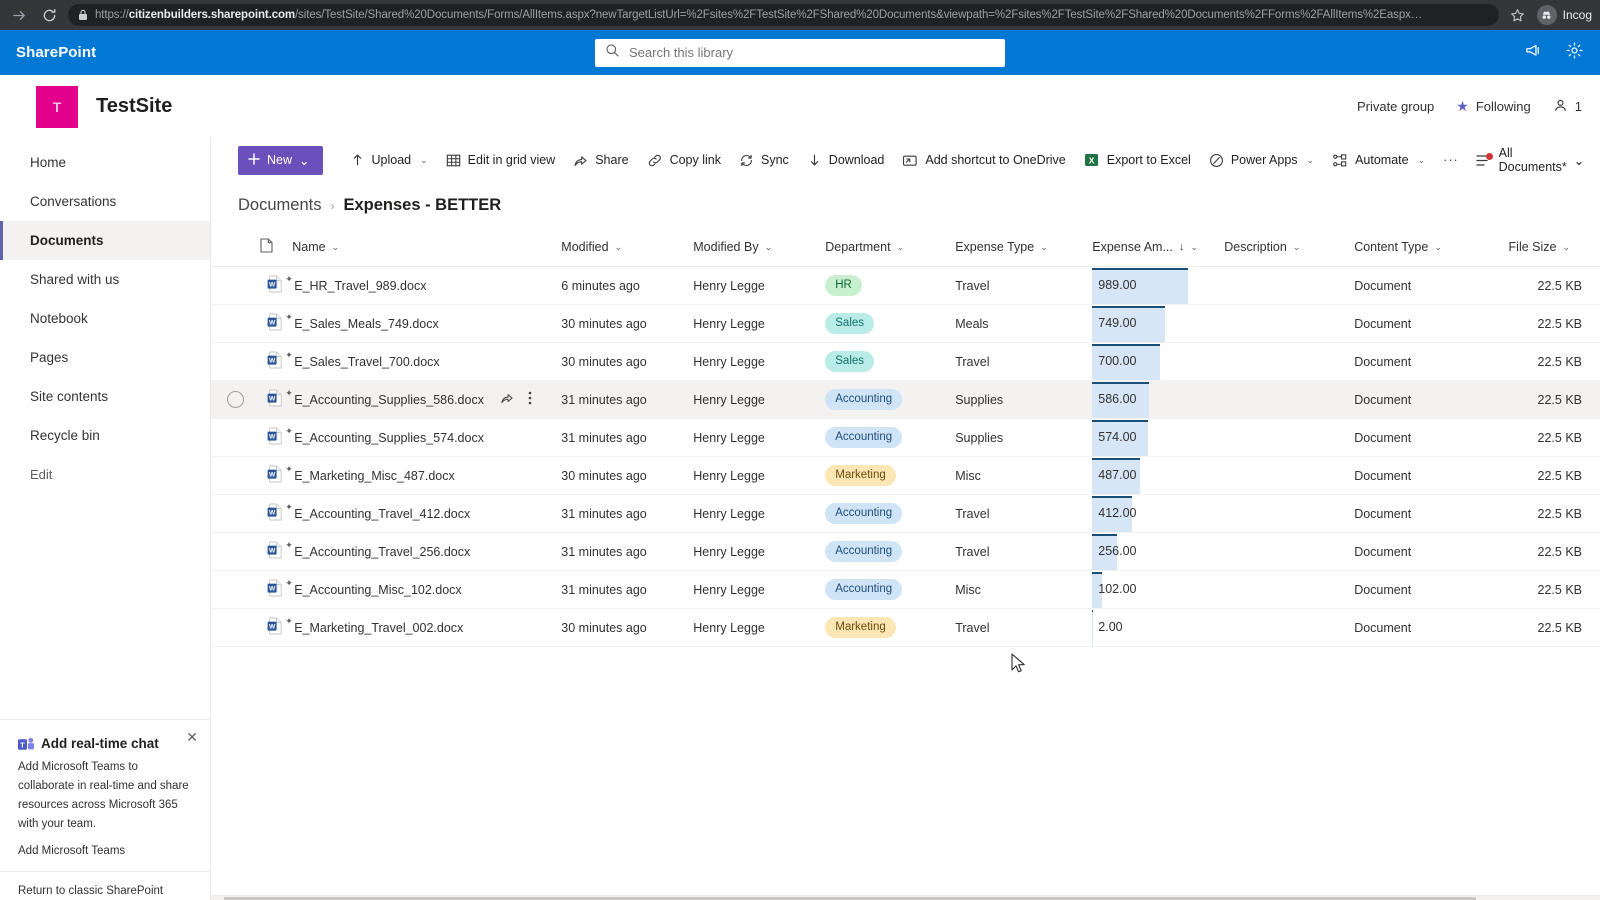  I want to click on copy-link-button: Copy link, so click(684, 160).